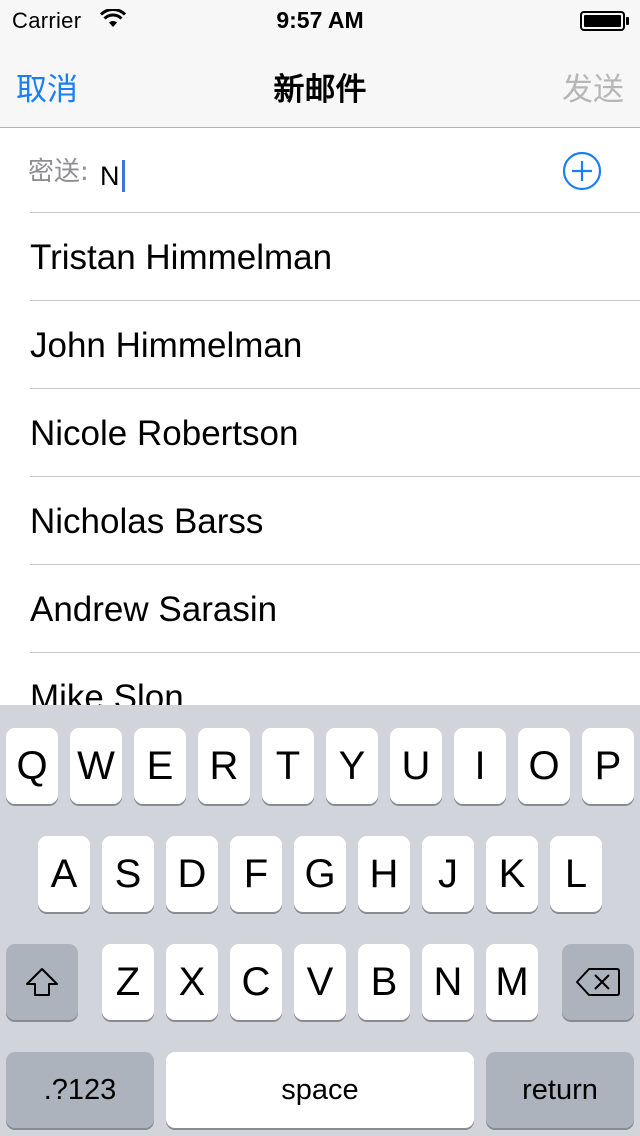 Image resolution: width=640 pixels, height=1136 pixels. What do you see at coordinates (582, 171) in the screenshot?
I see `plus-circle-icon` at bounding box center [582, 171].